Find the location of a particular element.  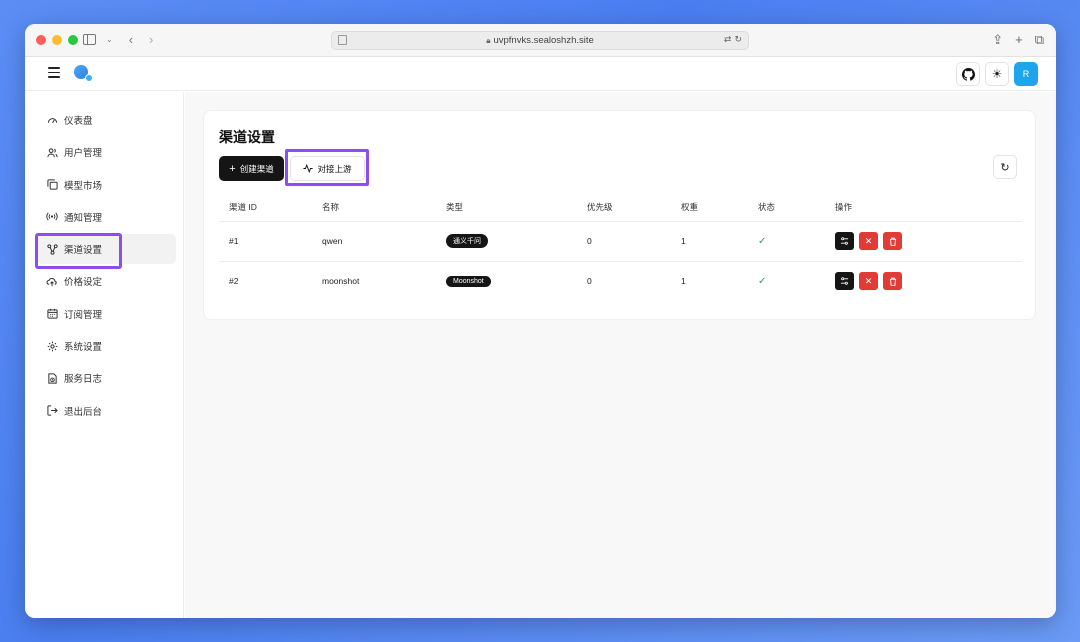

cell-name: moonshot is located at coordinates (384, 281).